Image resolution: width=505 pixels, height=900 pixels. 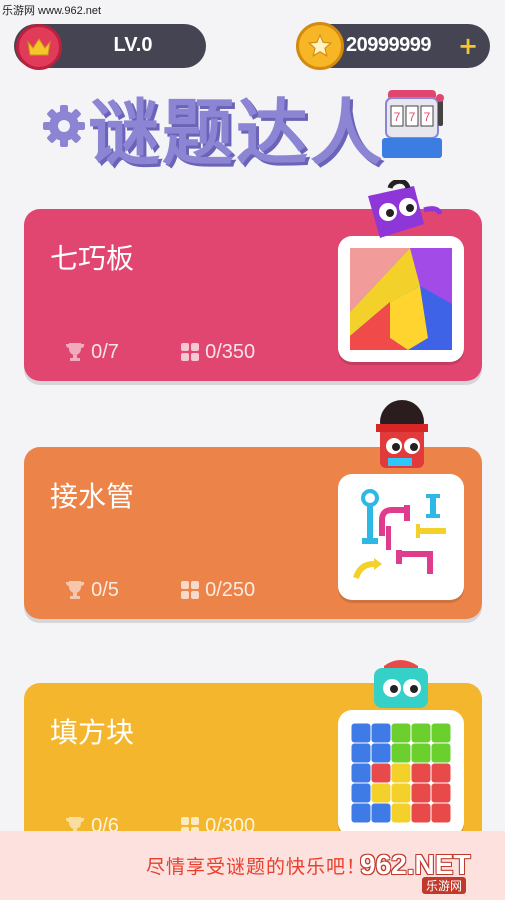 What do you see at coordinates (236, 133) in the screenshot?
I see `app-title: 谜题达人` at bounding box center [236, 133].